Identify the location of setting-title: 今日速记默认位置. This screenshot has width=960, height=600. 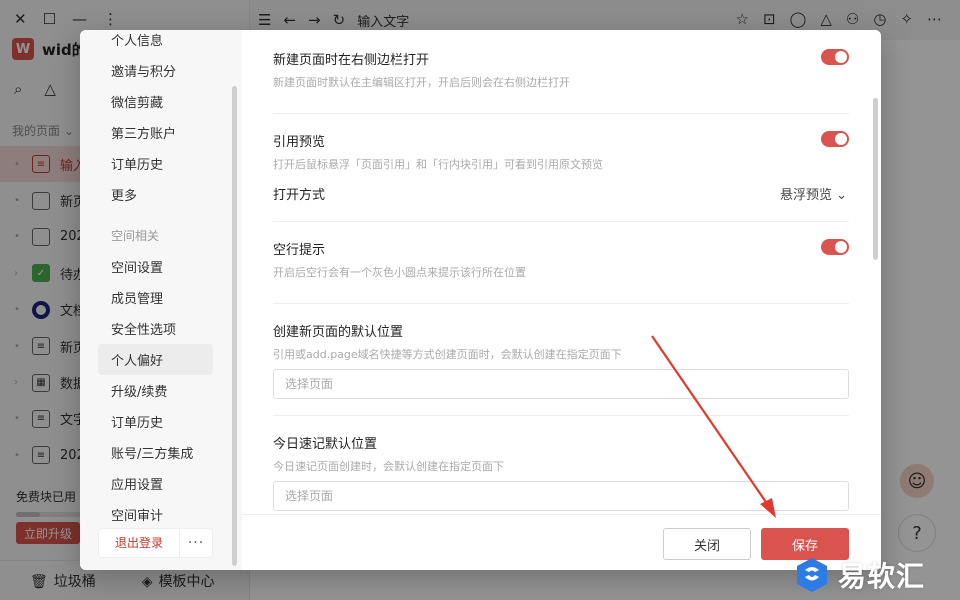
(325, 444).